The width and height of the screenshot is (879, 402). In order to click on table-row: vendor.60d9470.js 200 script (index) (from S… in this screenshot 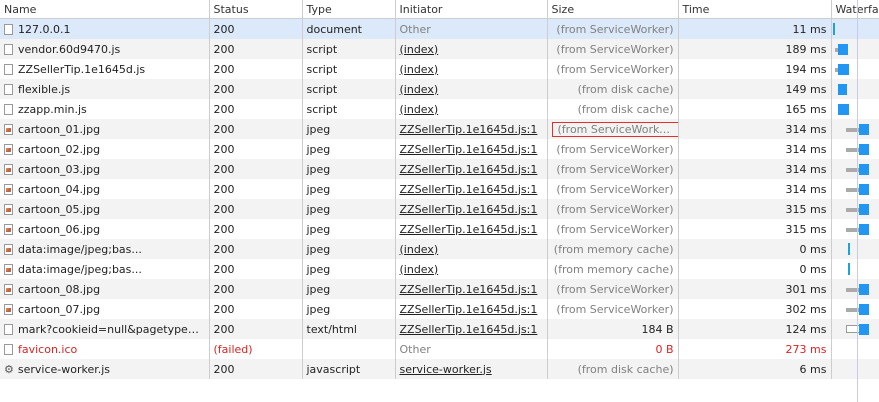, I will do `click(439, 49)`.